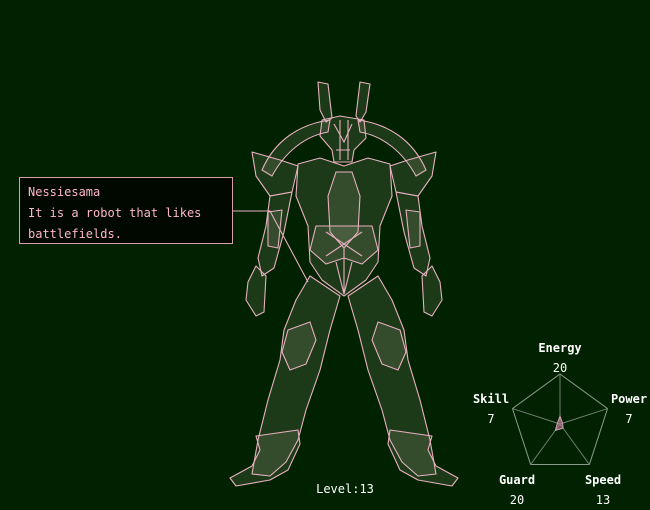 This screenshot has height=510, width=650. Describe the element at coordinates (560, 368) in the screenshot. I see `stat-energy-value: 20` at that location.